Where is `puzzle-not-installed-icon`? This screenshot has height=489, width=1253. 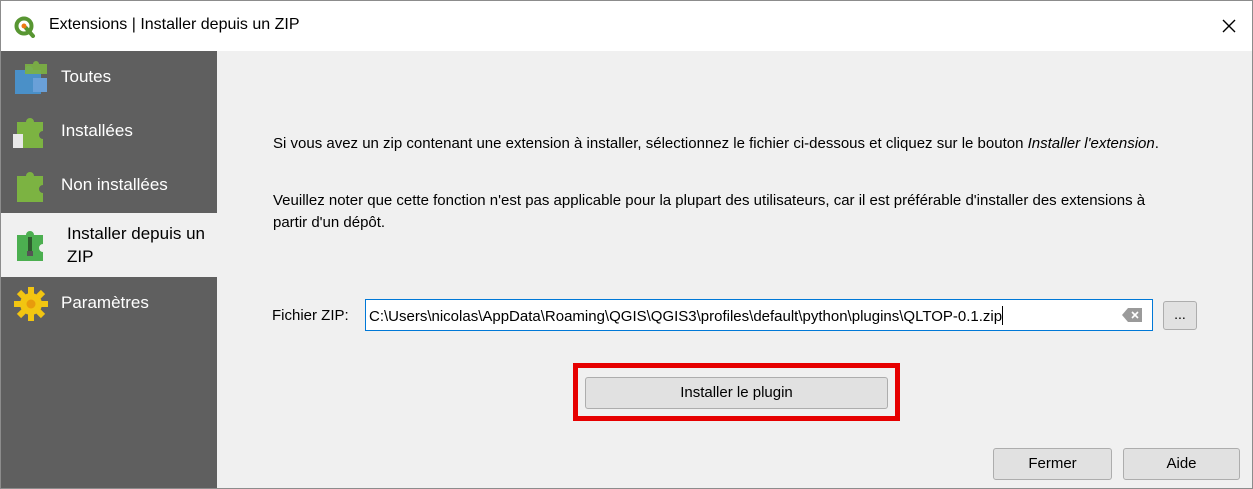 puzzle-not-installed-icon is located at coordinates (31, 186).